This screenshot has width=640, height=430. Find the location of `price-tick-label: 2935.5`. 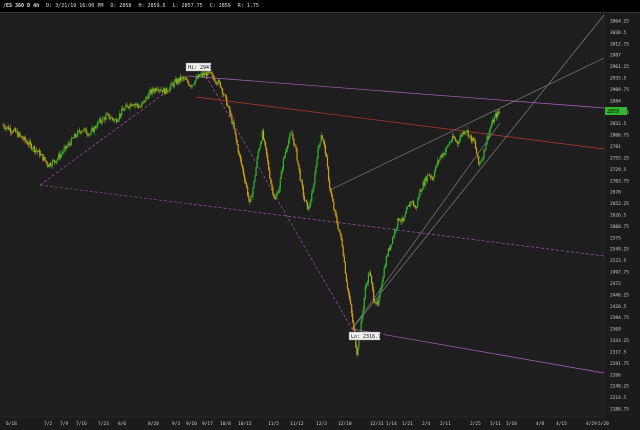

price-tick-label: 2935.5 is located at coordinates (618, 79).